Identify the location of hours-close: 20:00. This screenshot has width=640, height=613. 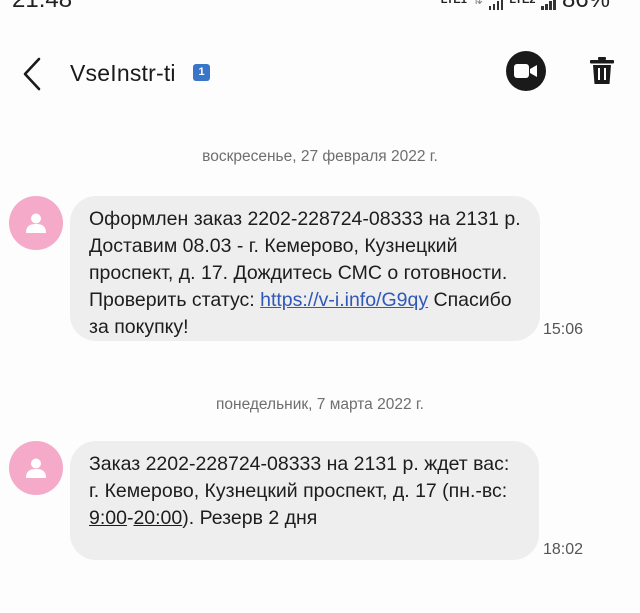
(157, 518).